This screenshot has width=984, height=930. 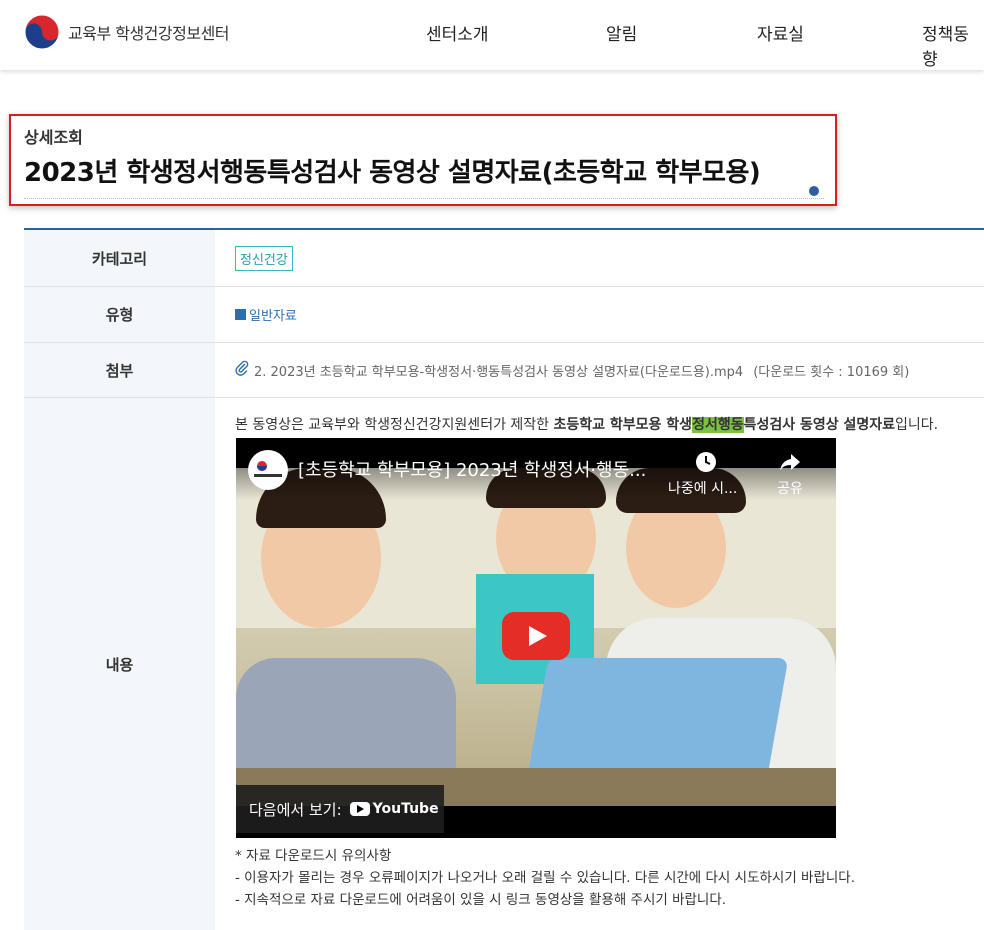 What do you see at coordinates (42, 32) in the screenshot?
I see `taegeuk-logo-icon` at bounding box center [42, 32].